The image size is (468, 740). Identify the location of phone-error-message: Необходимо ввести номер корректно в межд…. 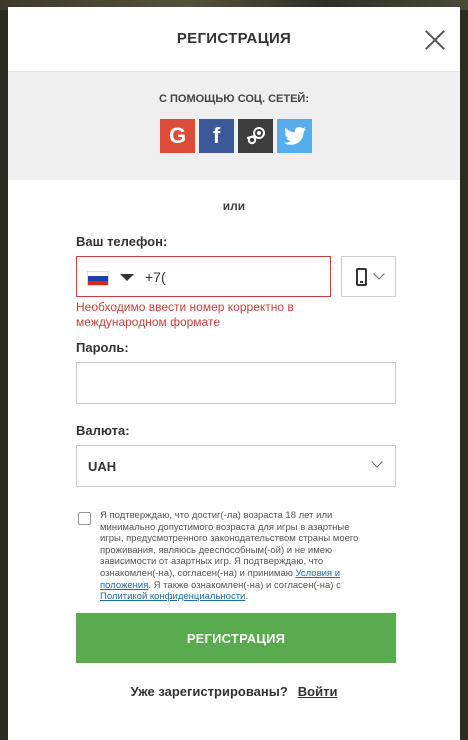
(185, 314).